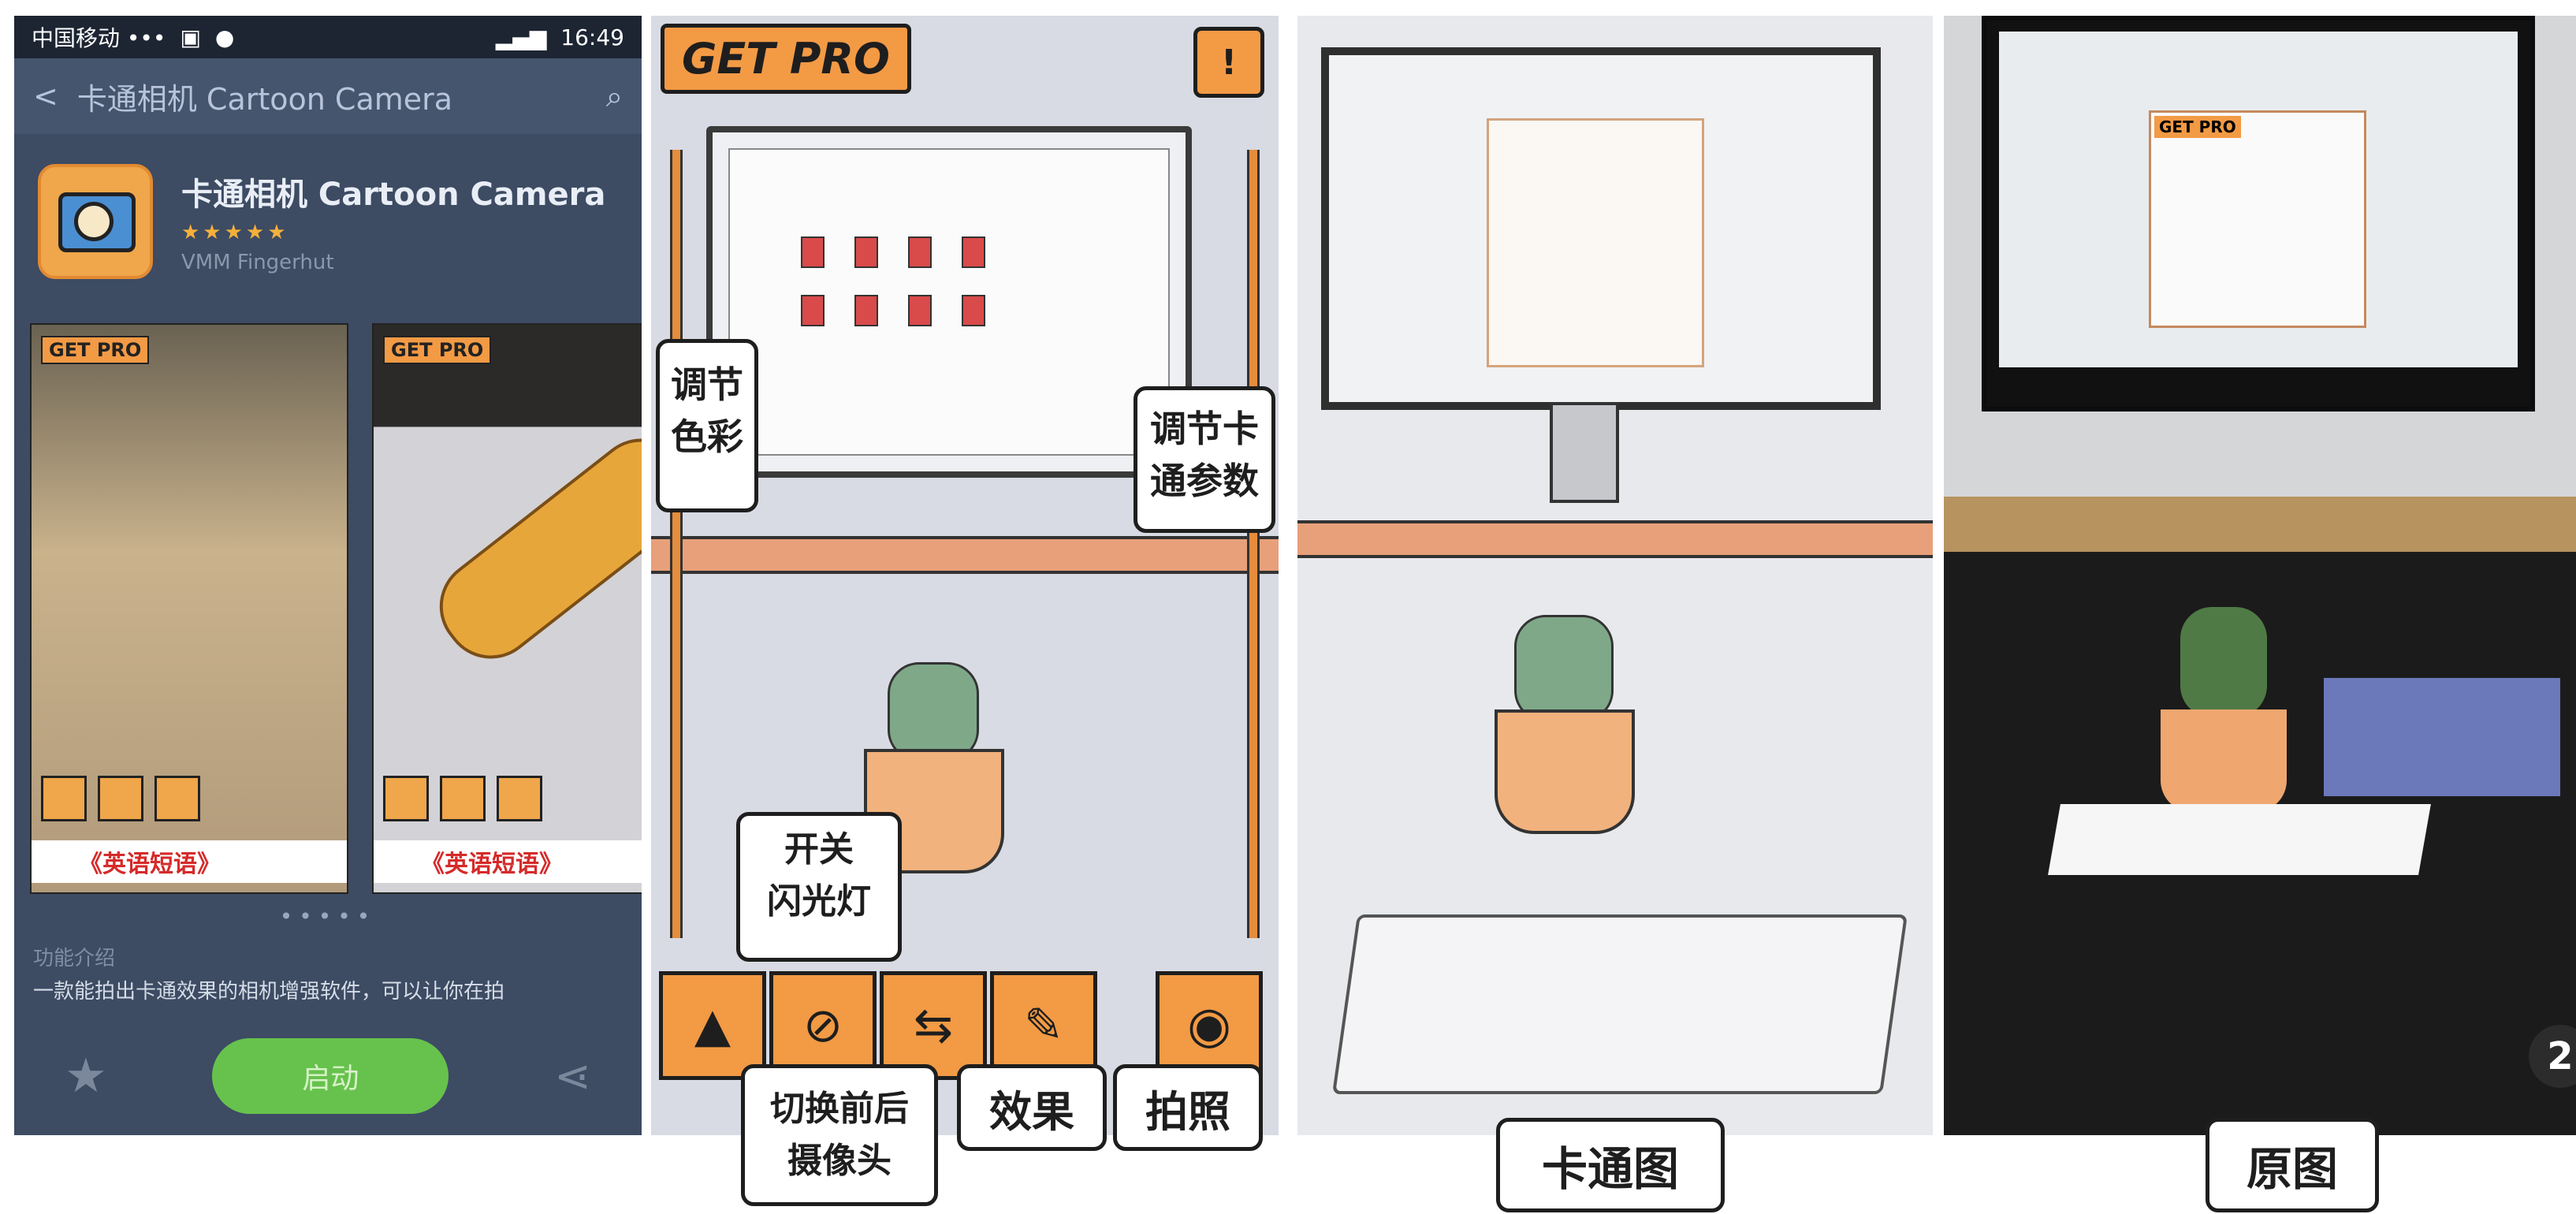 The image size is (2576, 1214). I want to click on adjust-color-callout: 调节 色彩, so click(707, 425).